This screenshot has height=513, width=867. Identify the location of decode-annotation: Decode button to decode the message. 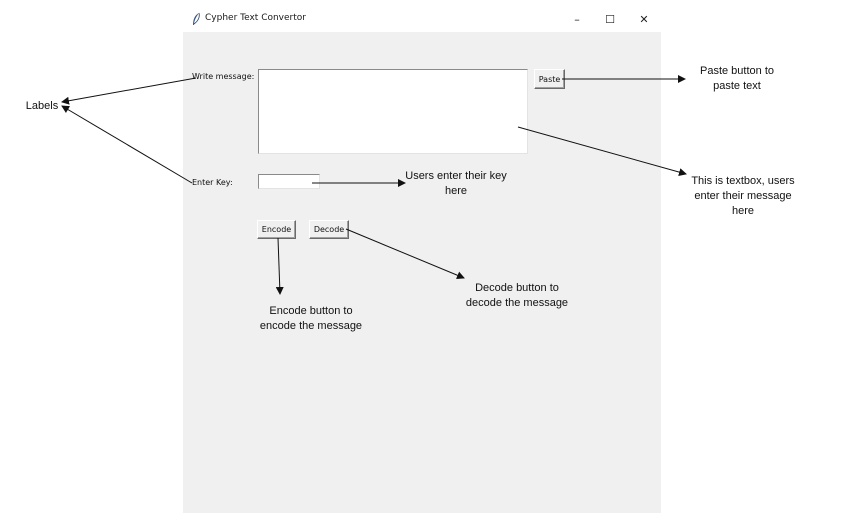
(517, 296).